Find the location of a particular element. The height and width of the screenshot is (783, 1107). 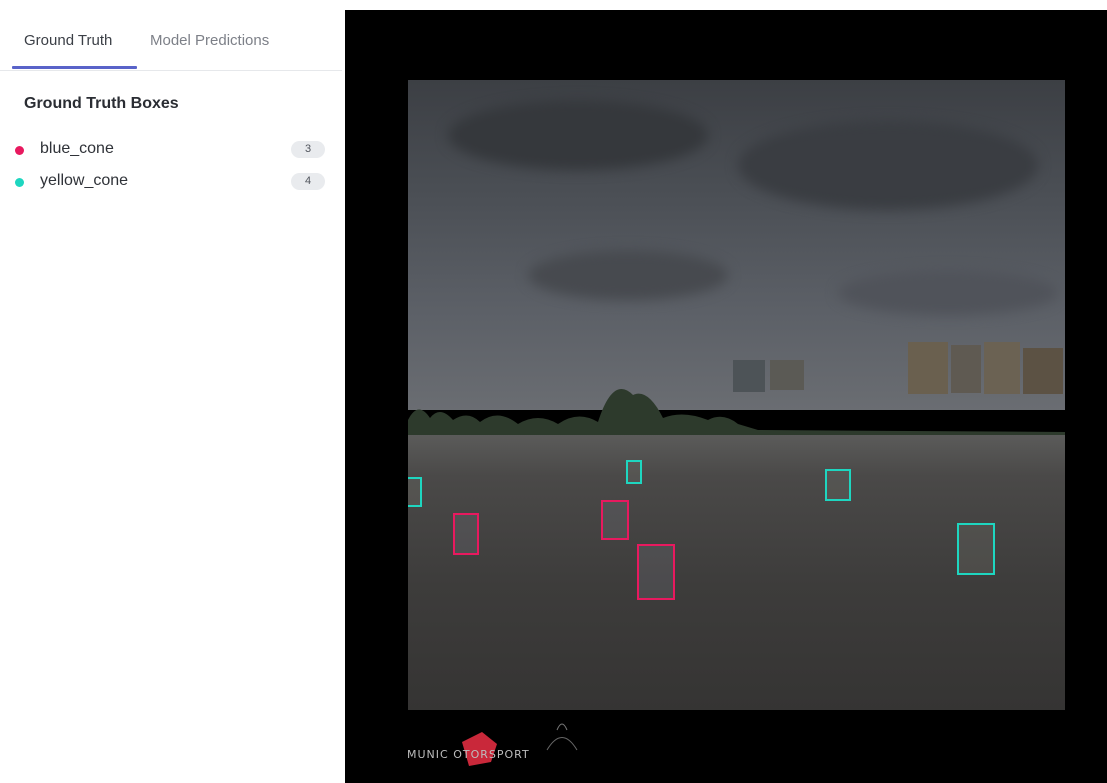

section-title: Ground Truth Boxes is located at coordinates (101, 103).